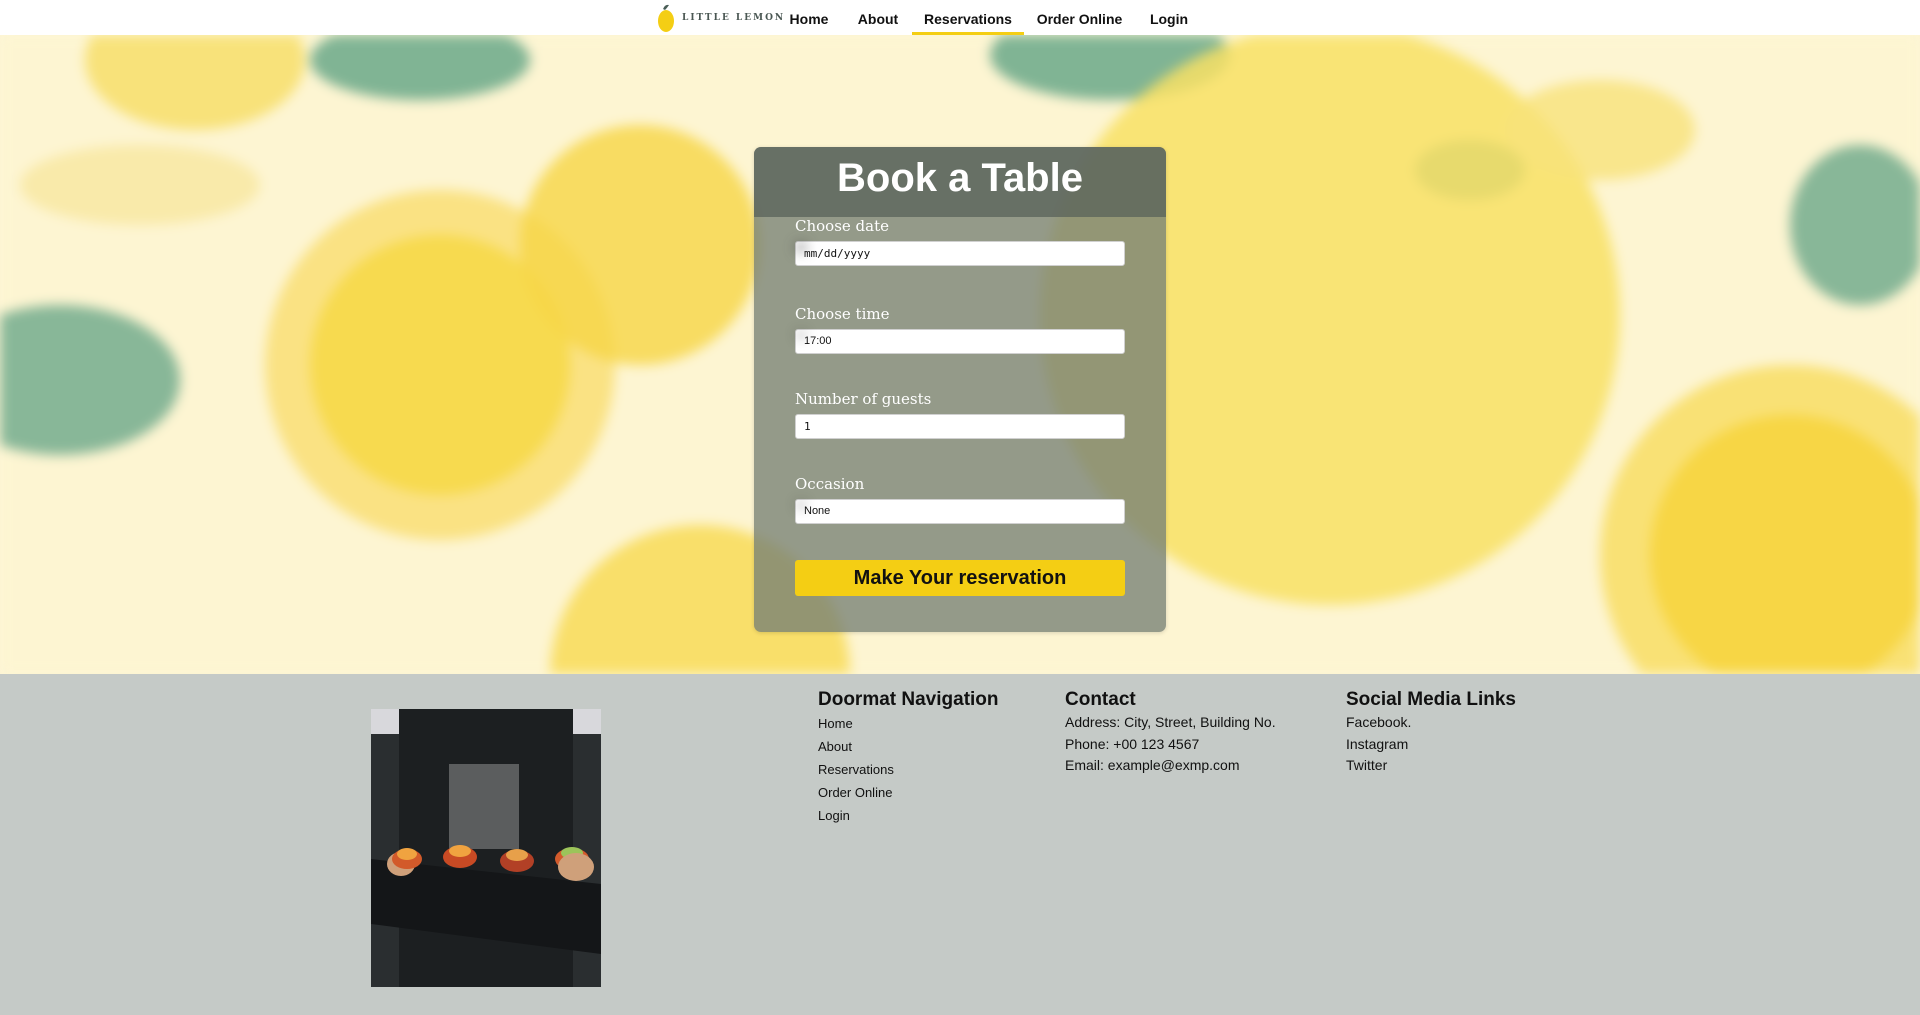  Describe the element at coordinates (856, 769) in the screenshot. I see `footer-link-reservations: Reservations` at that location.